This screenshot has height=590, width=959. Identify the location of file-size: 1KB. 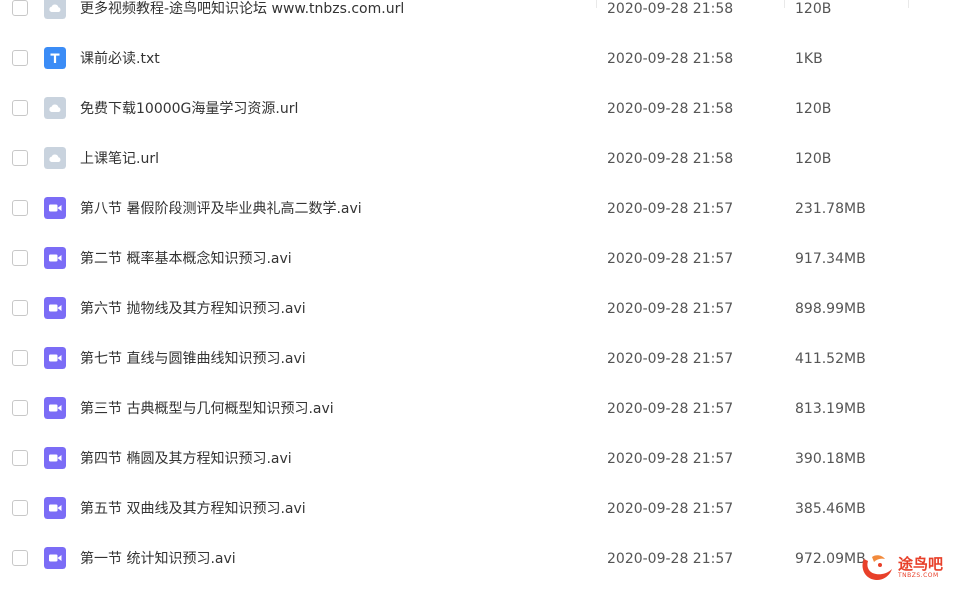
(809, 59).